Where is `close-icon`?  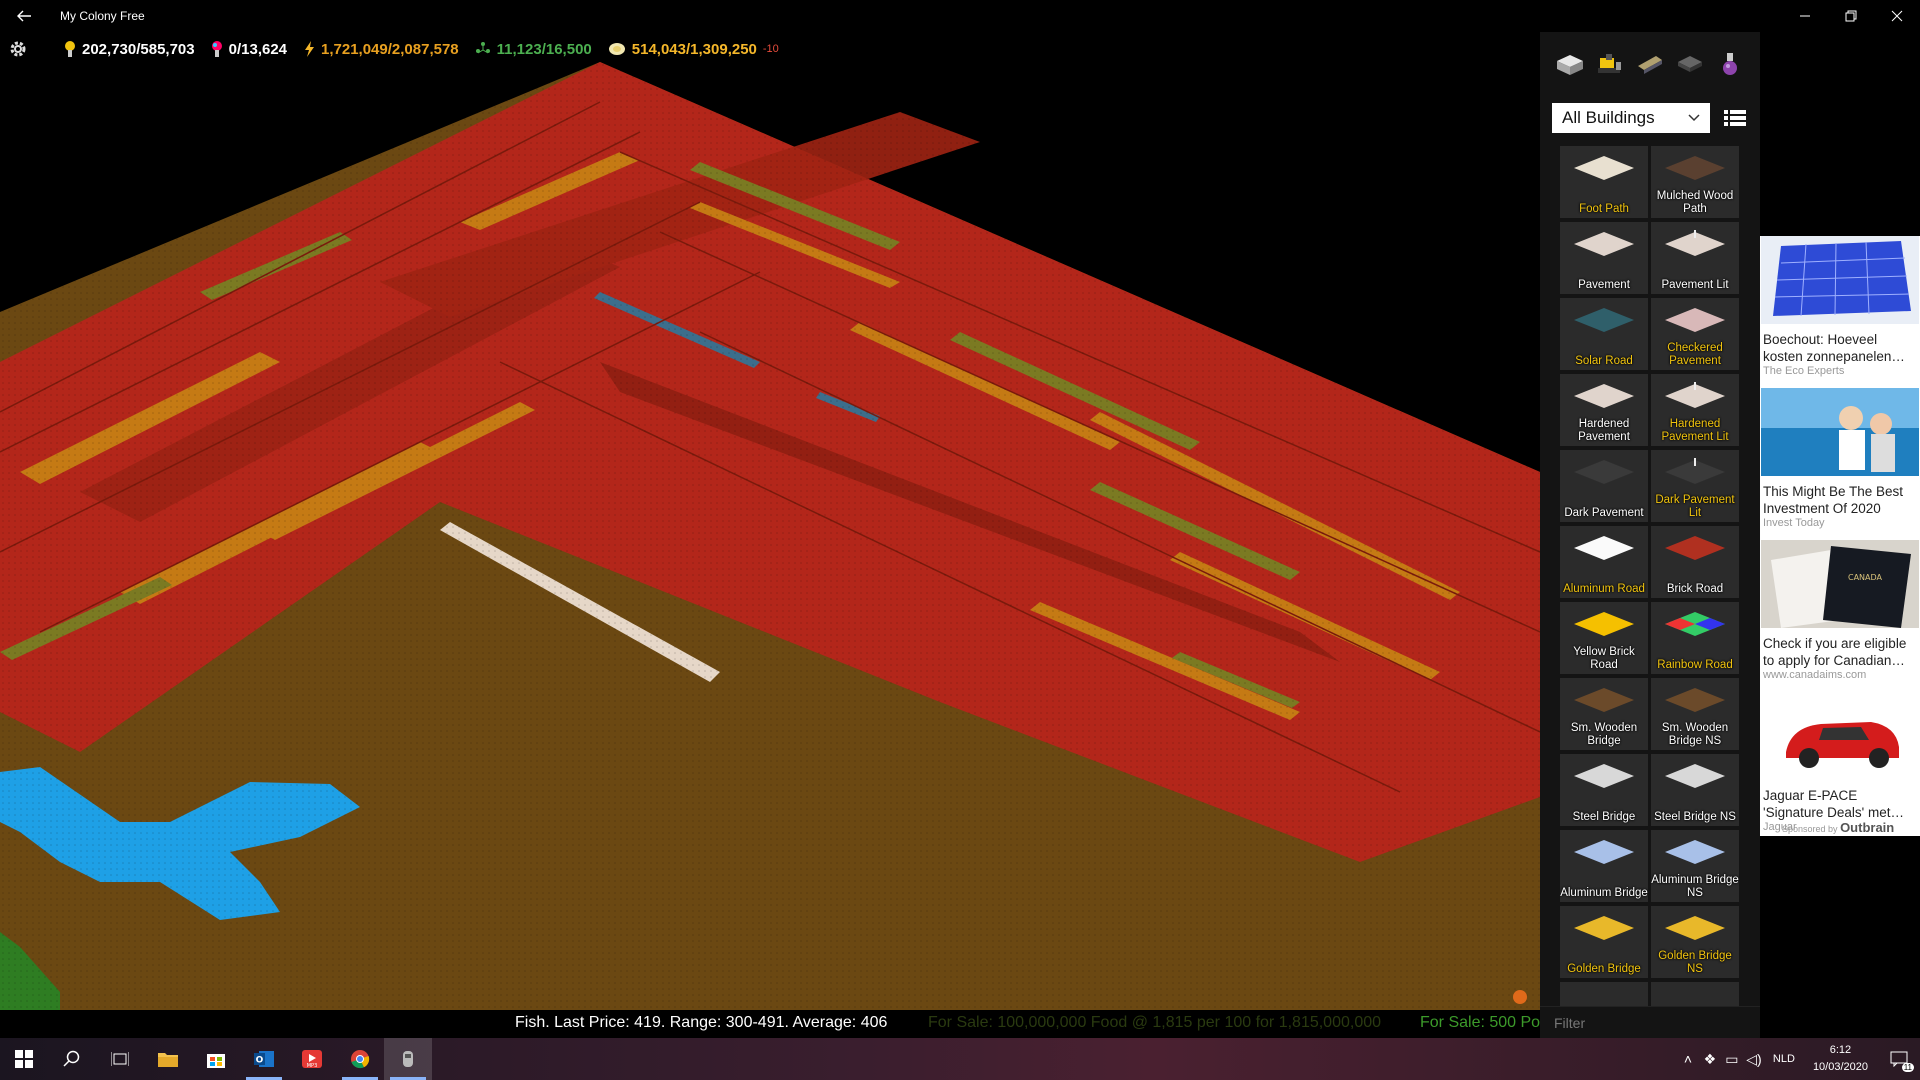
close-icon is located at coordinates (1897, 16).